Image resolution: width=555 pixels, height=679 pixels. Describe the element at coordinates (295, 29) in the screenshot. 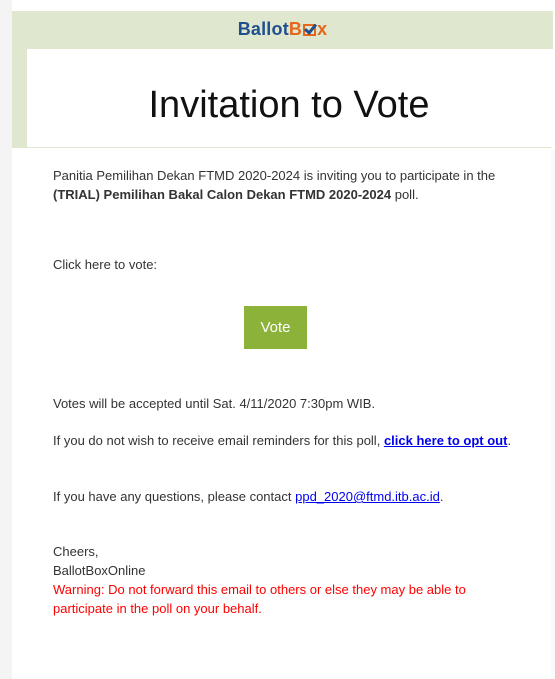

I see `logo-text-b: B` at that location.